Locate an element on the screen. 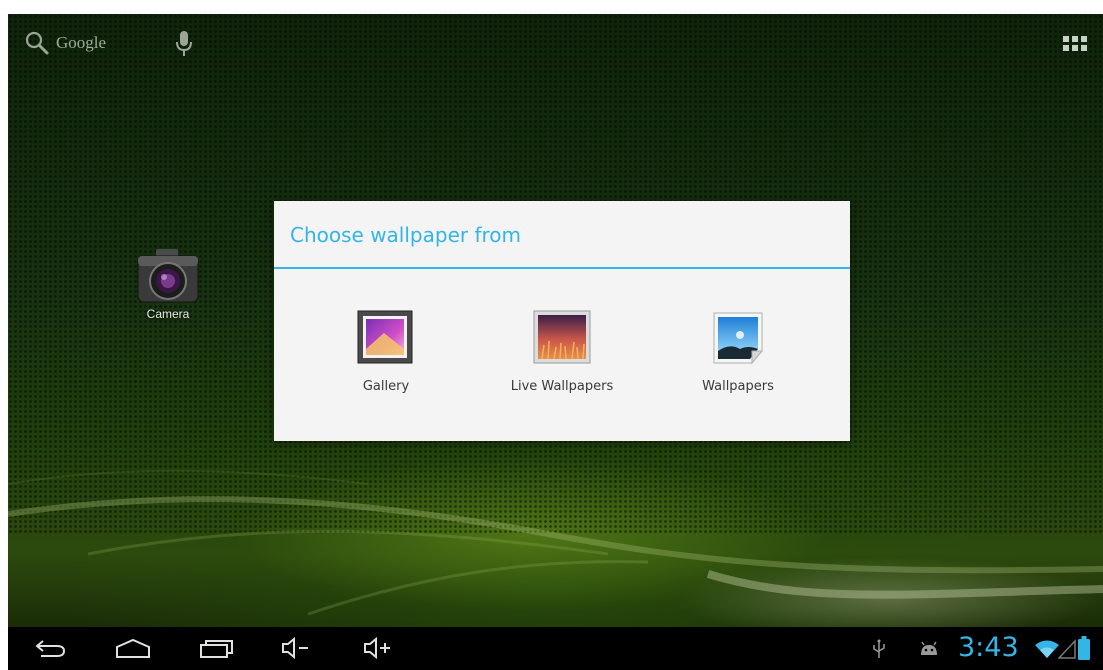 The image size is (1103, 670). recent-apps-icon is located at coordinates (216, 649).